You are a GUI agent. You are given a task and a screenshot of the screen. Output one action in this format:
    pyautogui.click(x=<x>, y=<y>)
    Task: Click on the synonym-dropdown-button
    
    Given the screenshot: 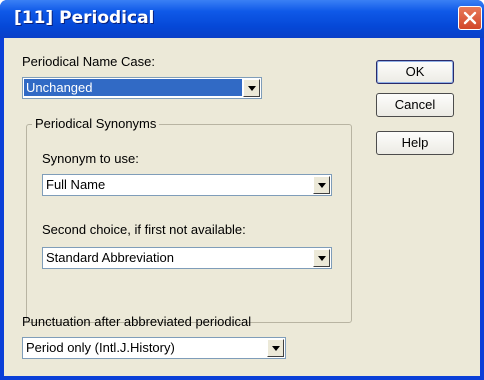 What is the action you would take?
    pyautogui.click(x=321, y=185)
    